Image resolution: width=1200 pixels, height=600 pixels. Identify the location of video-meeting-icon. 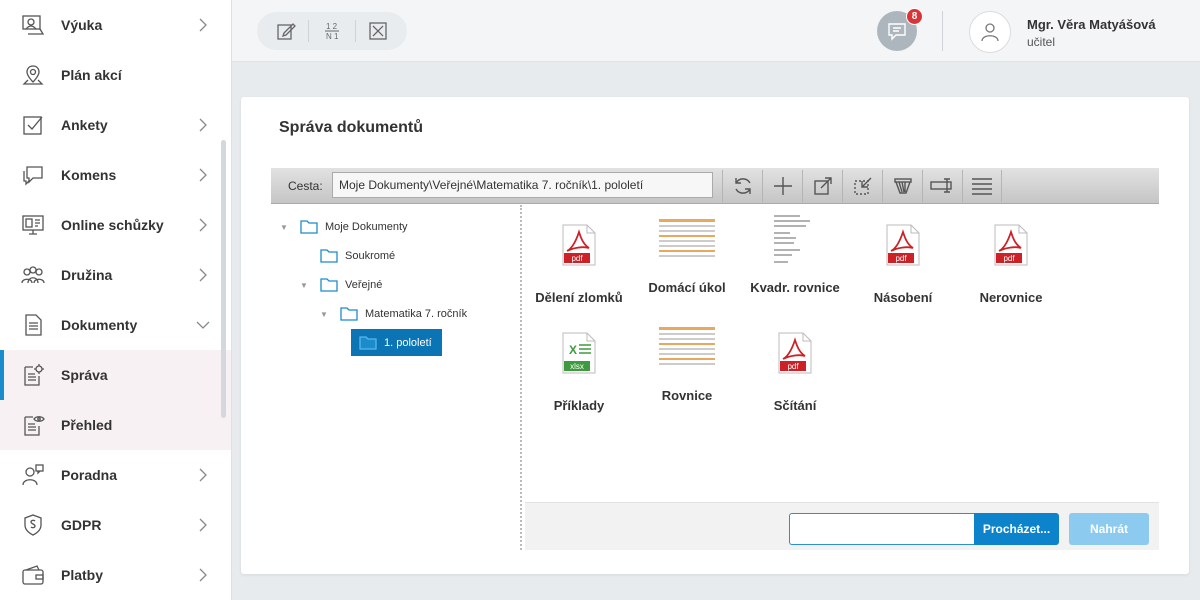
(33, 225).